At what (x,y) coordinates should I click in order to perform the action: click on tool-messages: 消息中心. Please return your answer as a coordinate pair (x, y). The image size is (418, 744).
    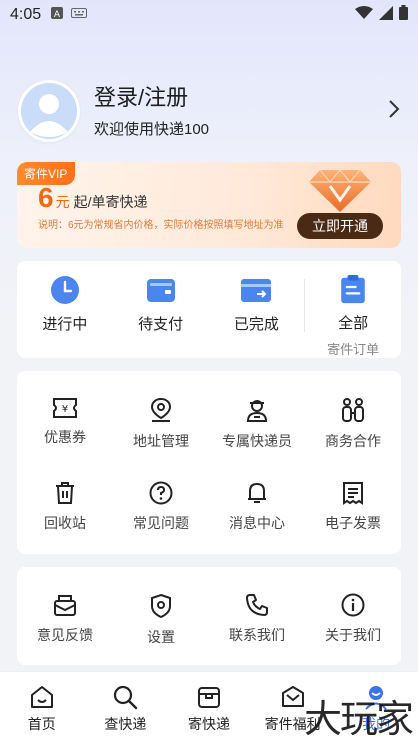
    Looking at the image, I should click on (257, 497).